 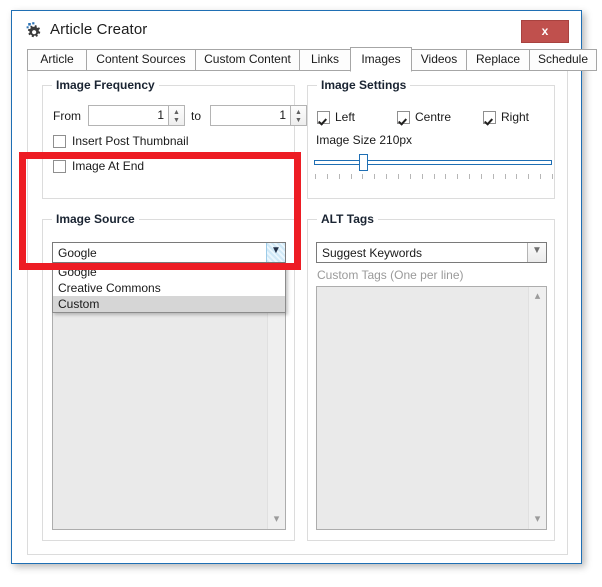 What do you see at coordinates (563, 60) in the screenshot?
I see `tab-schedule: Schedule` at bounding box center [563, 60].